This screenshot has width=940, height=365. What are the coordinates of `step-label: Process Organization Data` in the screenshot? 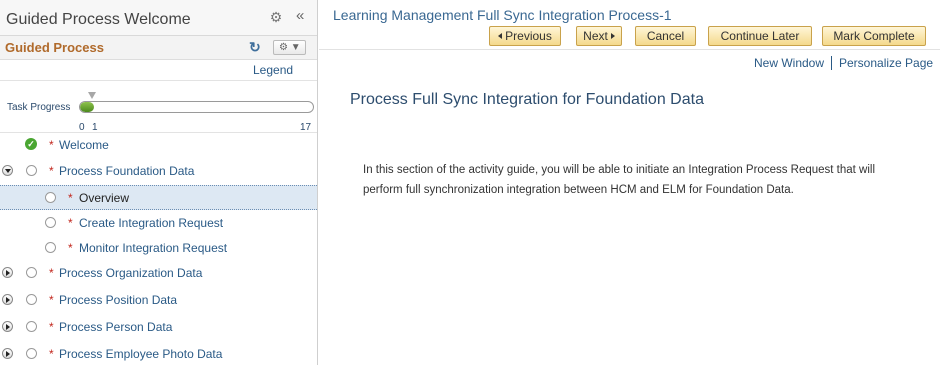 It's located at (131, 273).